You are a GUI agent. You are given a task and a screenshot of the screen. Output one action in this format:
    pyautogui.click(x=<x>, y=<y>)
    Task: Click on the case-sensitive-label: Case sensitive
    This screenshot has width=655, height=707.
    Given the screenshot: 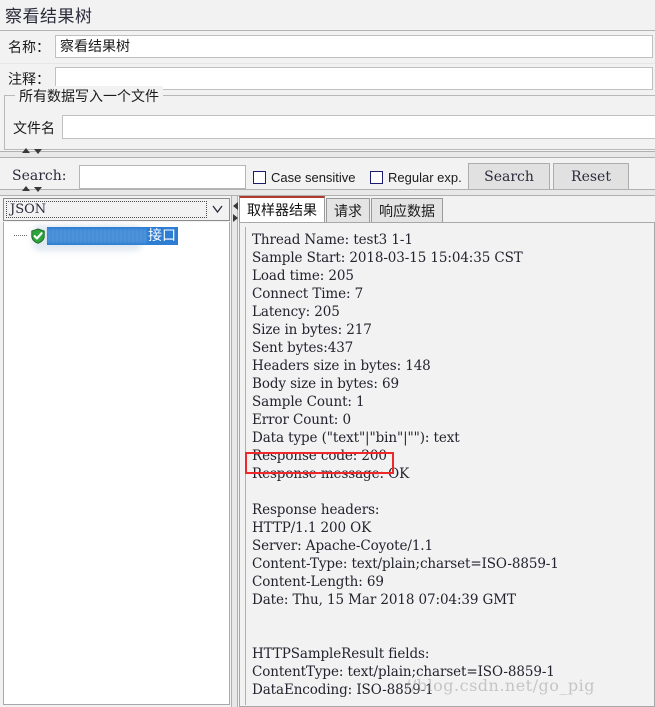 What is the action you would take?
    pyautogui.click(x=313, y=177)
    